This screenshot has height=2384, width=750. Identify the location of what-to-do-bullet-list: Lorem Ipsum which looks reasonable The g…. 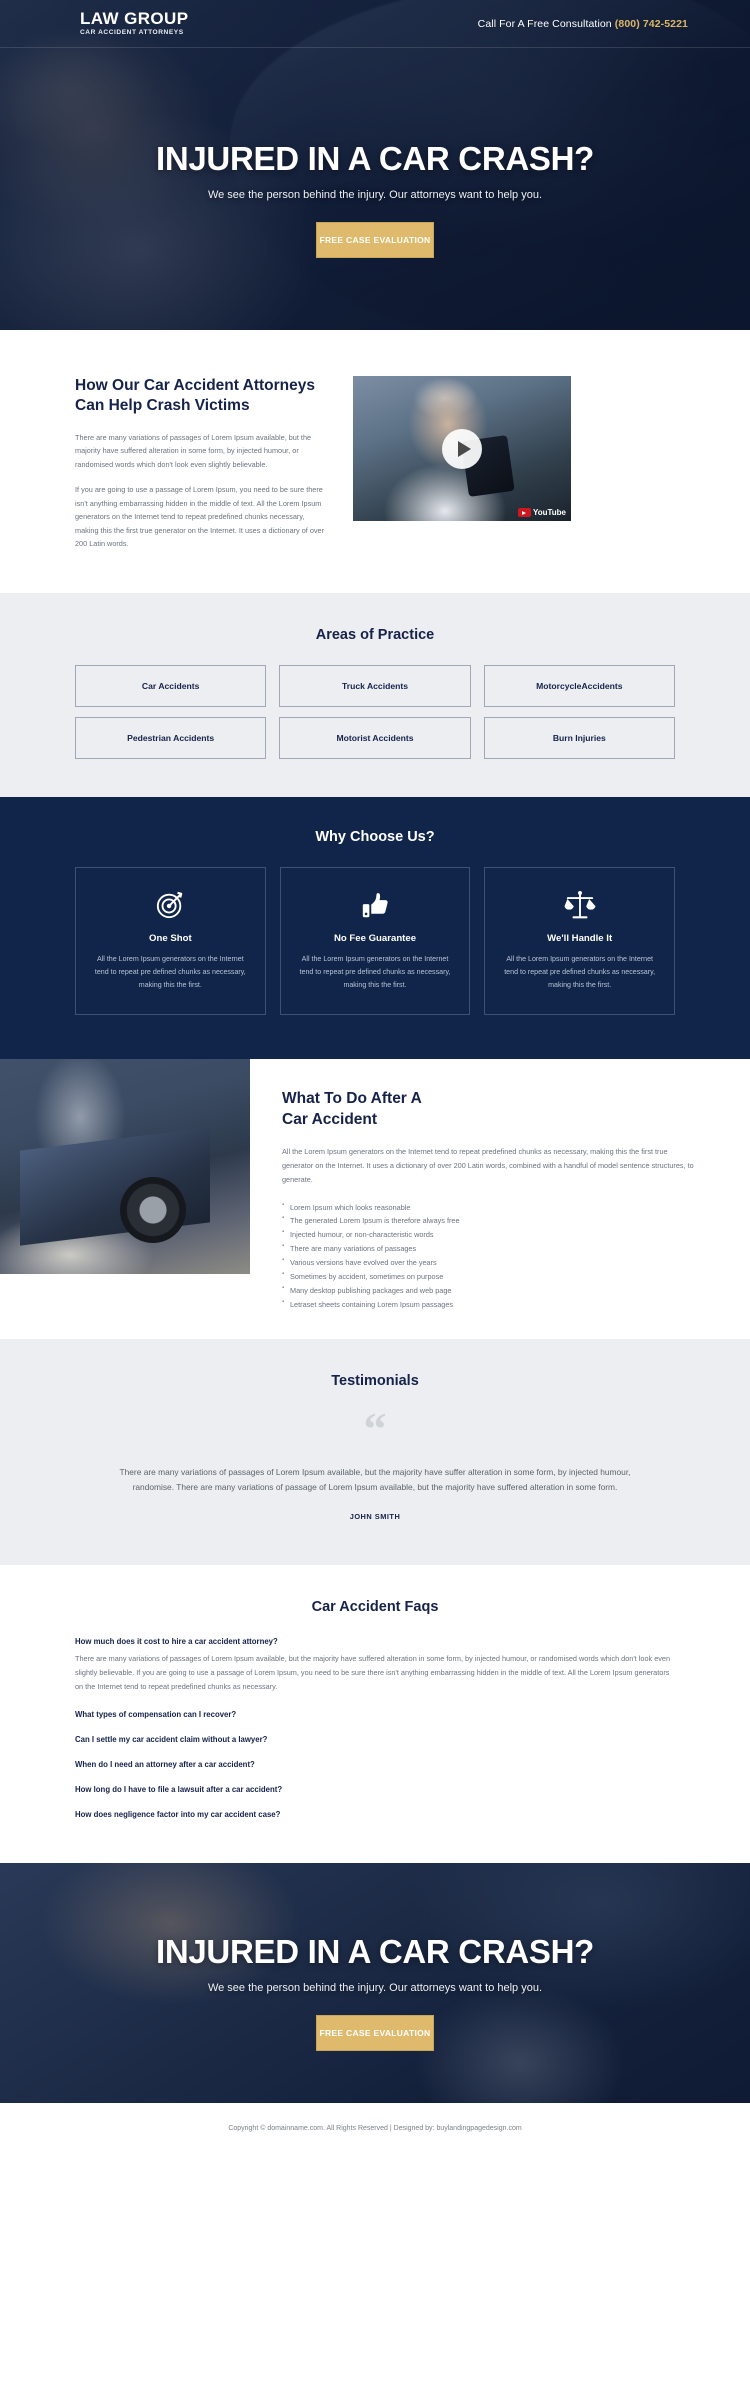
(490, 1256).